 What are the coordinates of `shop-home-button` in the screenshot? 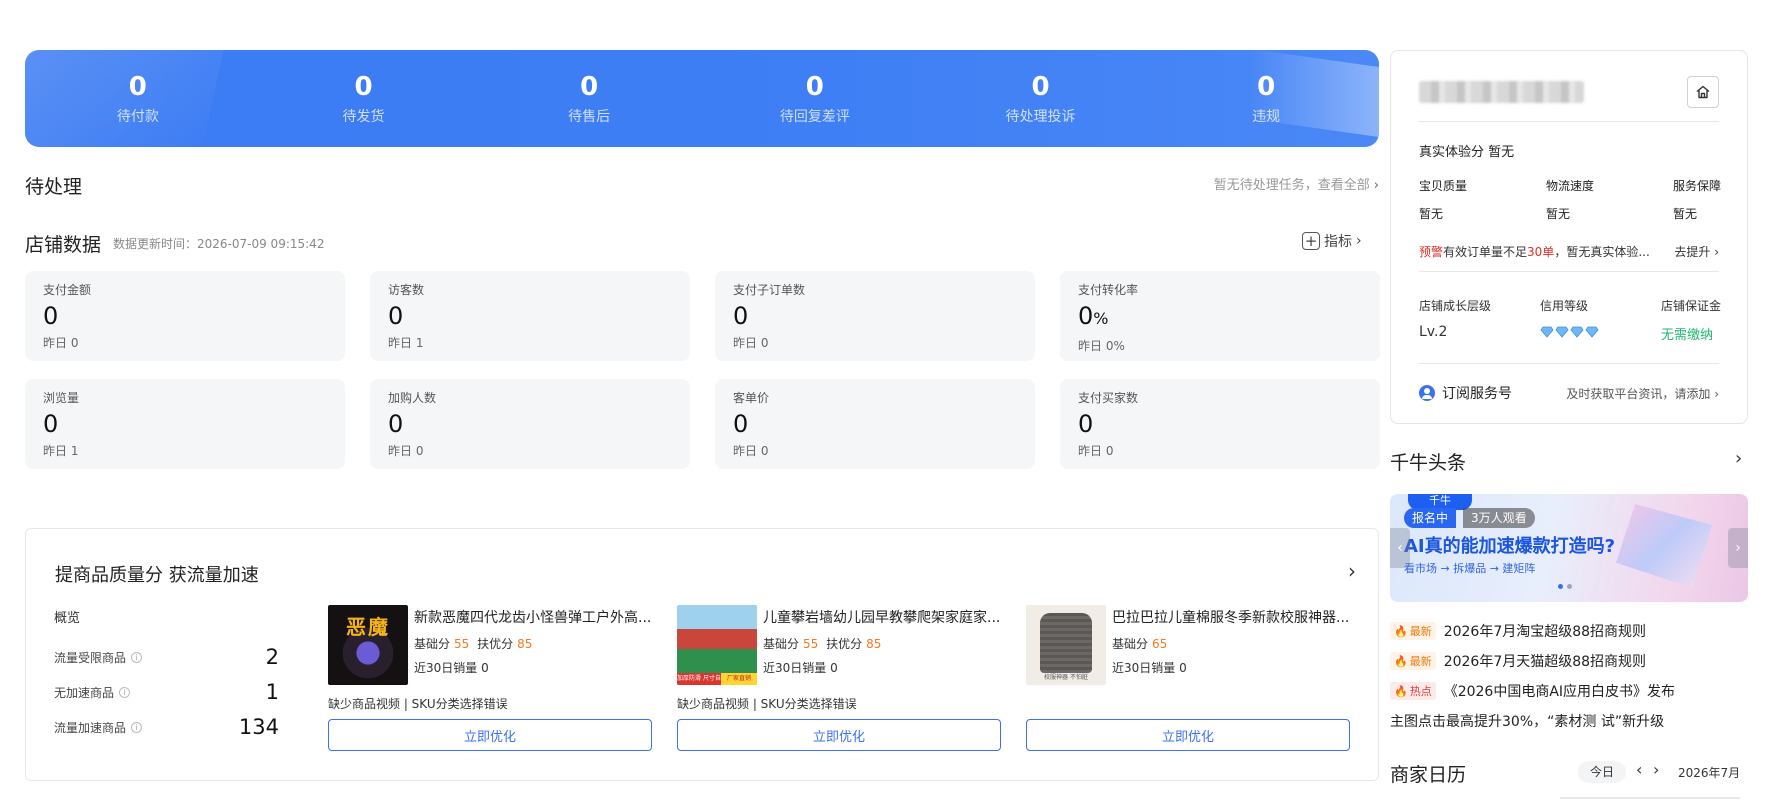 It's located at (1703, 92).